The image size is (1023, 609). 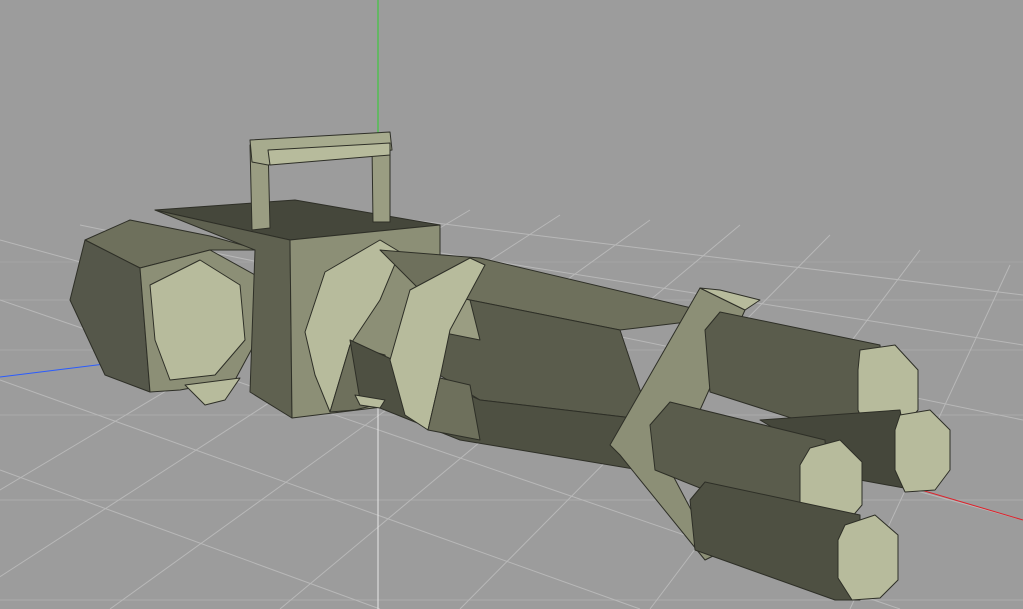 I want to click on barrel-right-end, so click(x=922, y=451).